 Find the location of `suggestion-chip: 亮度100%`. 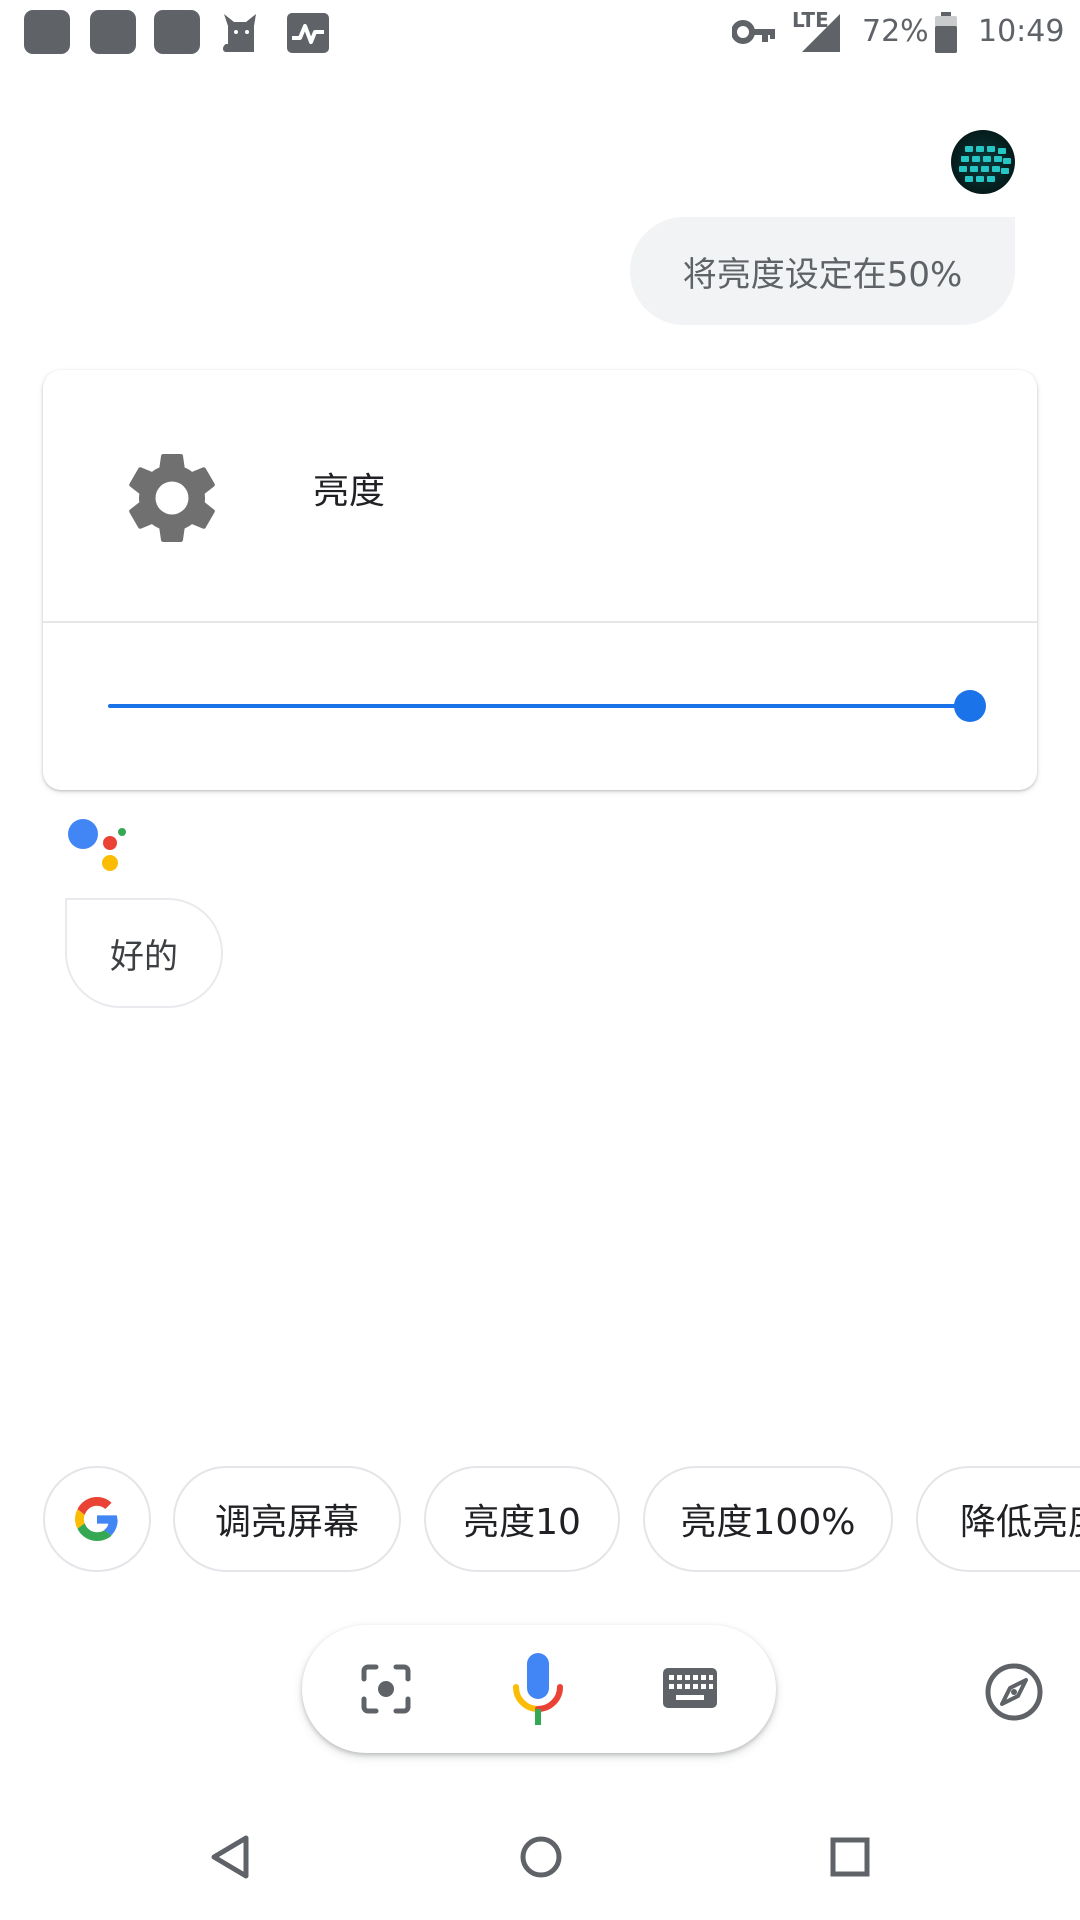

suggestion-chip: 亮度100% is located at coordinates (768, 1519).